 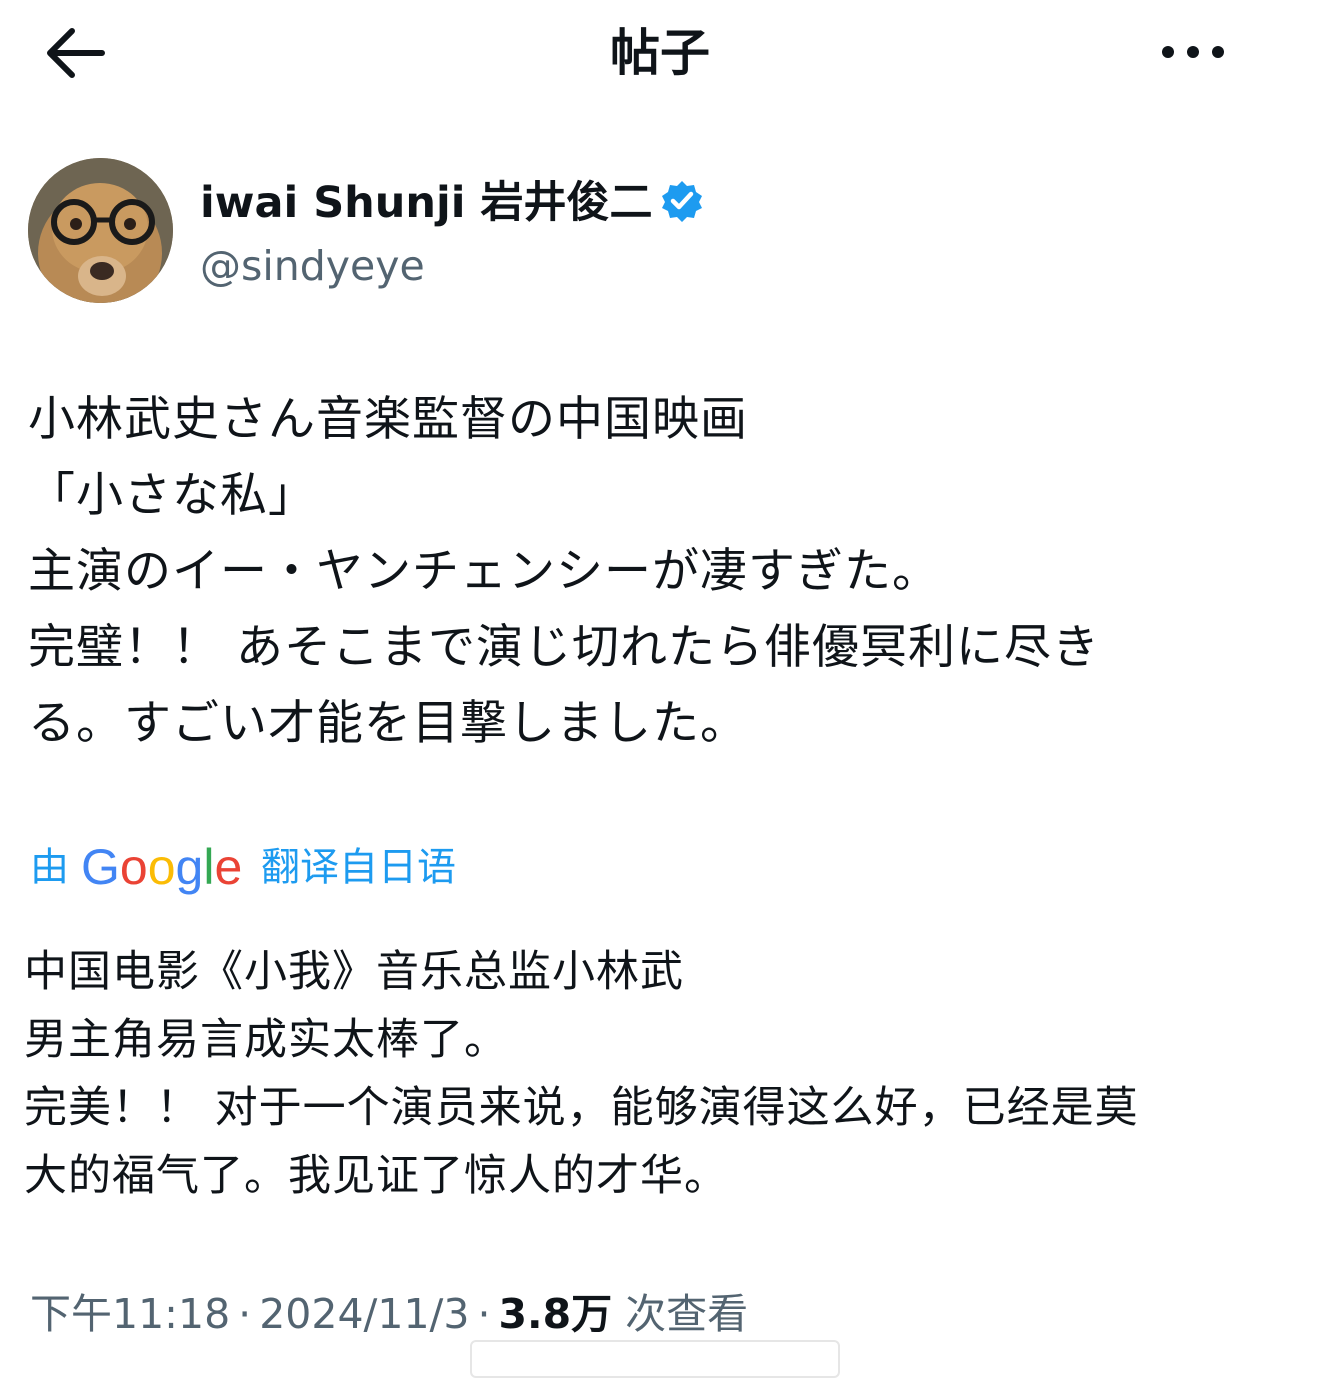 I want to click on more-horizontal-icon, so click(x=1193, y=52).